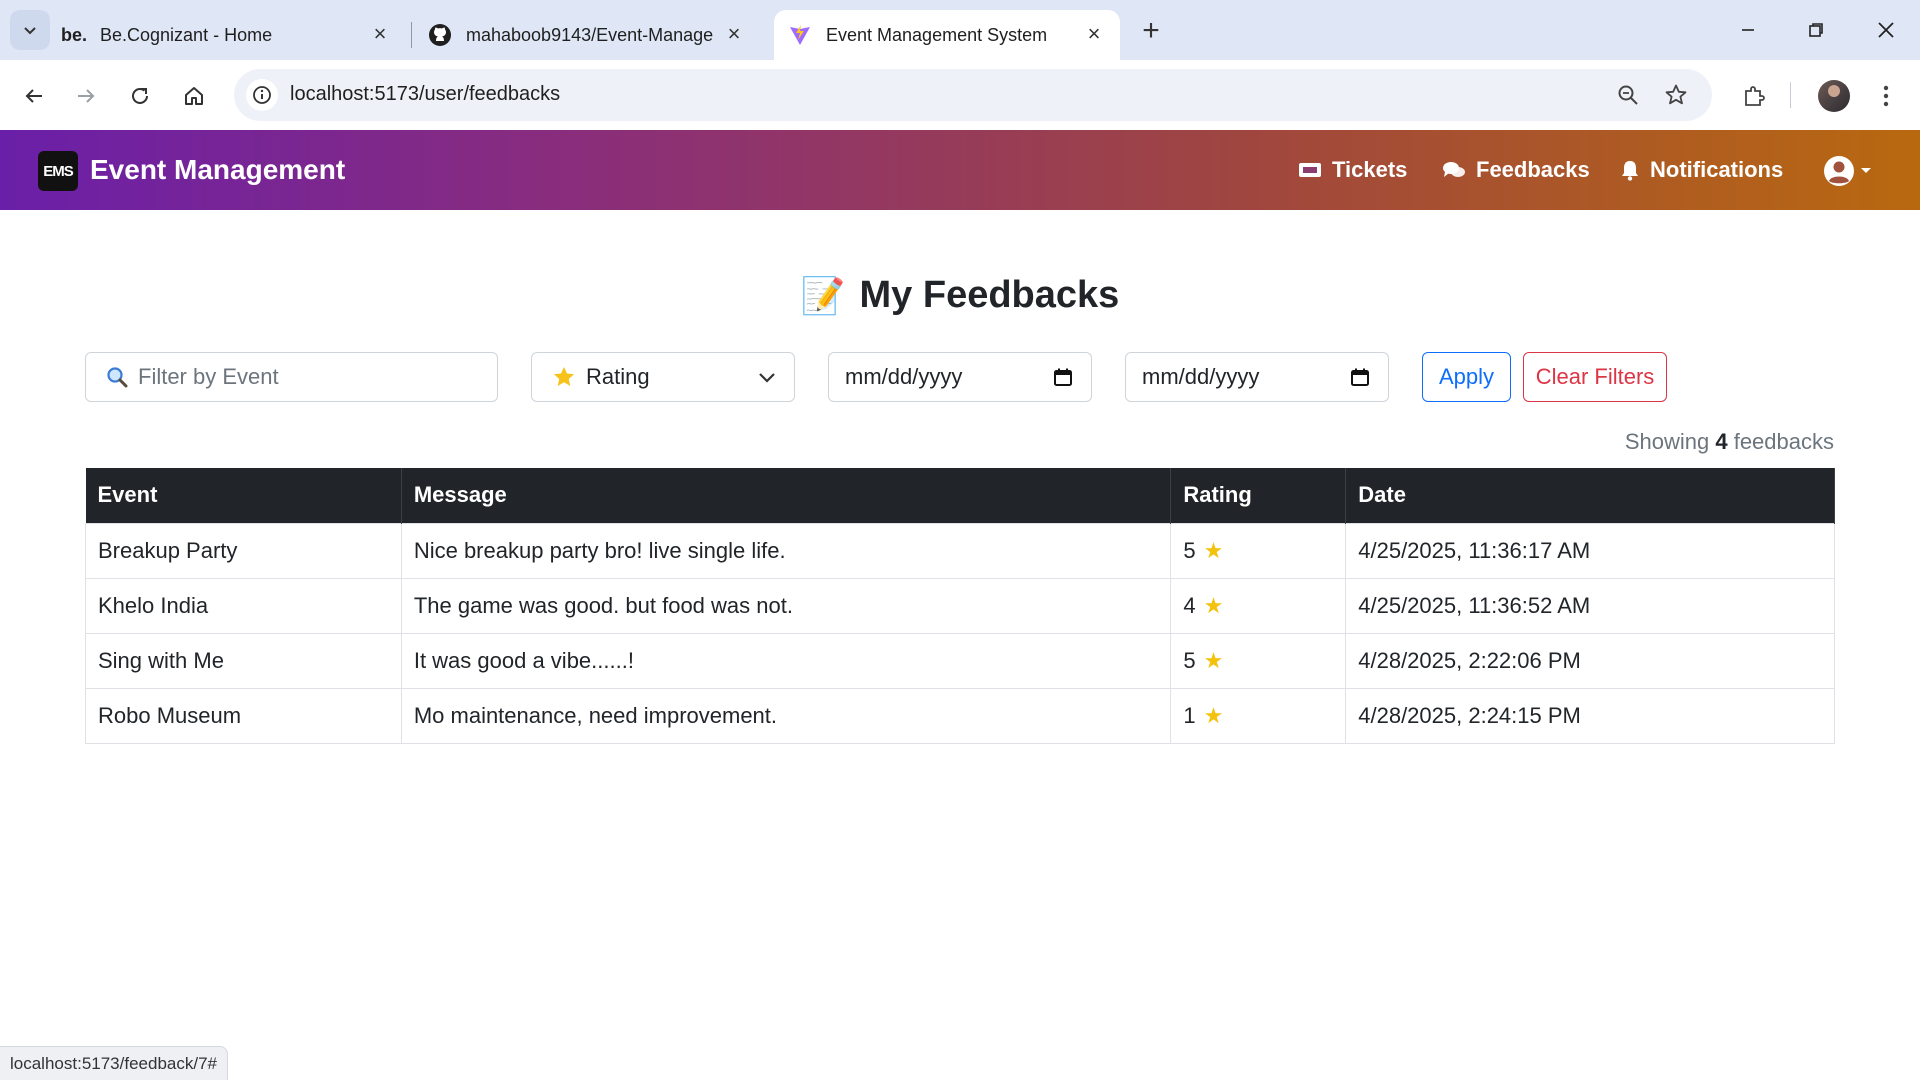 This screenshot has height=1080, width=1920. I want to click on home-button, so click(194, 96).